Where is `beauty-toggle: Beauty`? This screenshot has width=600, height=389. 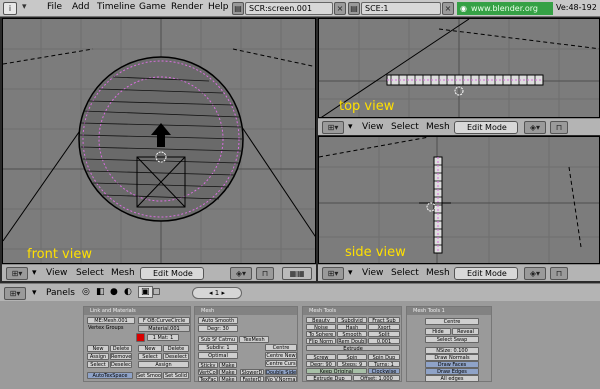 beauty-toggle: Beauty is located at coordinates (321, 320).